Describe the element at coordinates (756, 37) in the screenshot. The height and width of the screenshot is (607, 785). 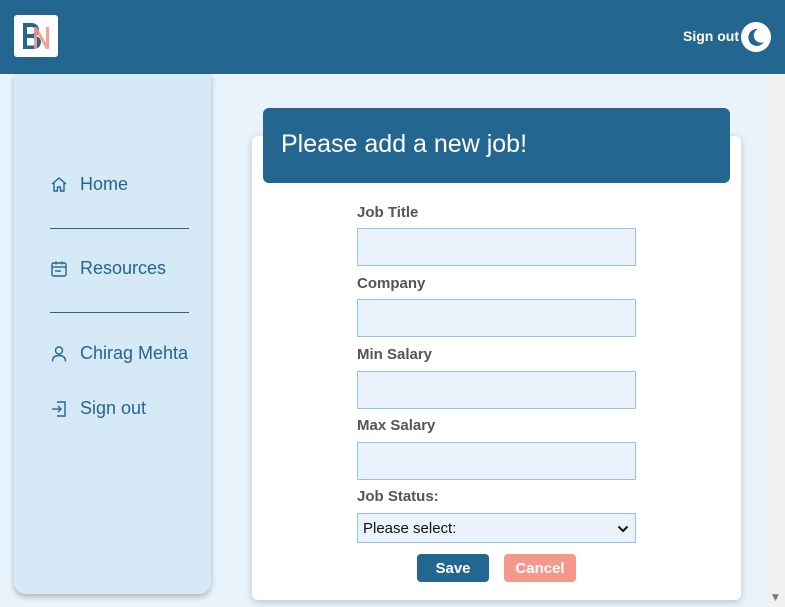
I see `moon-icon` at that location.